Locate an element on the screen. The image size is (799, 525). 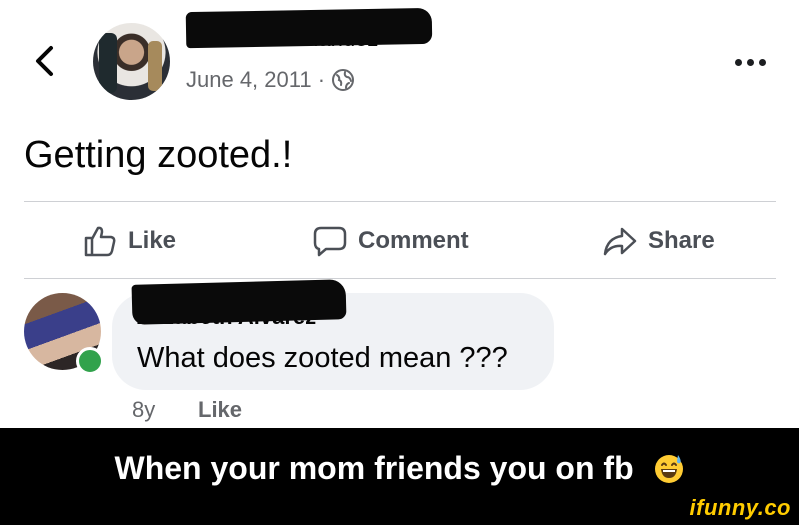
like-button: Like is located at coordinates (129, 241).